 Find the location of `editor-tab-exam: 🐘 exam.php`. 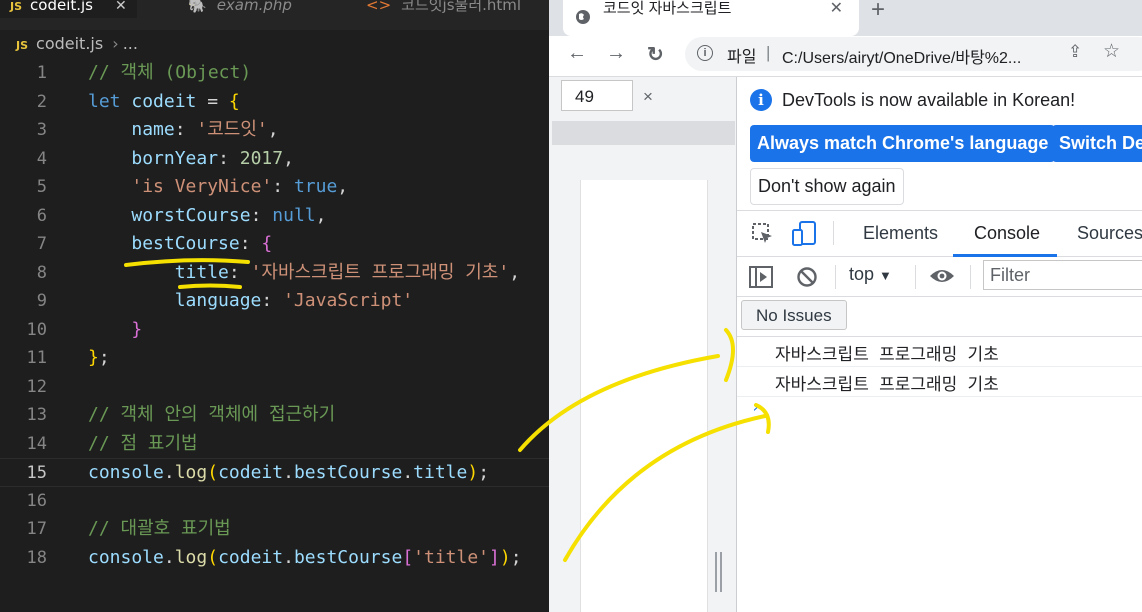

editor-tab-exam: 🐘 exam.php is located at coordinates (240, 9).